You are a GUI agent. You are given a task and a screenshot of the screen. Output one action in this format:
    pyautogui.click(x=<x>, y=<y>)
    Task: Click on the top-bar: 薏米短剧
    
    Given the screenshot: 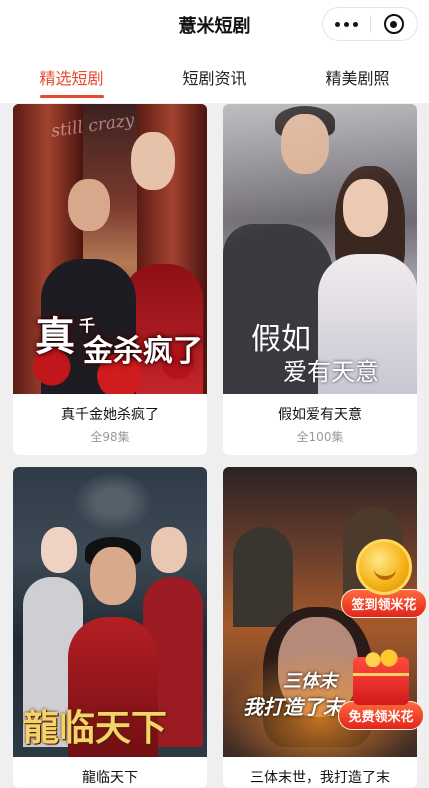 What is the action you would take?
    pyautogui.click(x=214, y=25)
    